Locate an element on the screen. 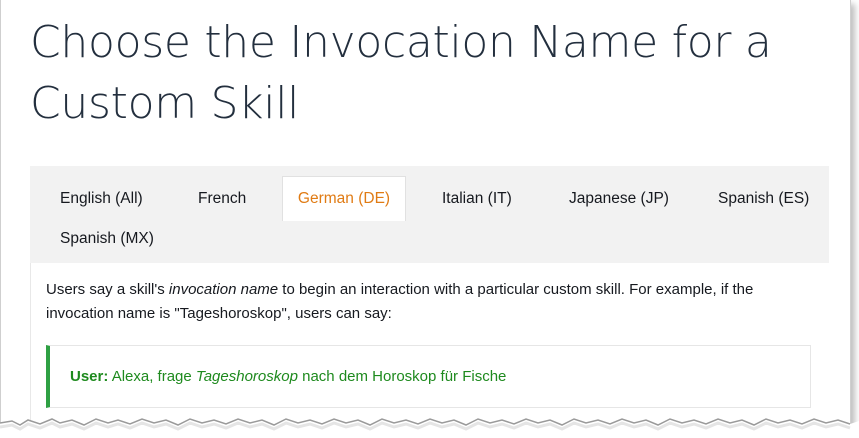 The height and width of the screenshot is (438, 859). tab-japanese-jp: Japanese (JP) is located at coordinates (619, 199).